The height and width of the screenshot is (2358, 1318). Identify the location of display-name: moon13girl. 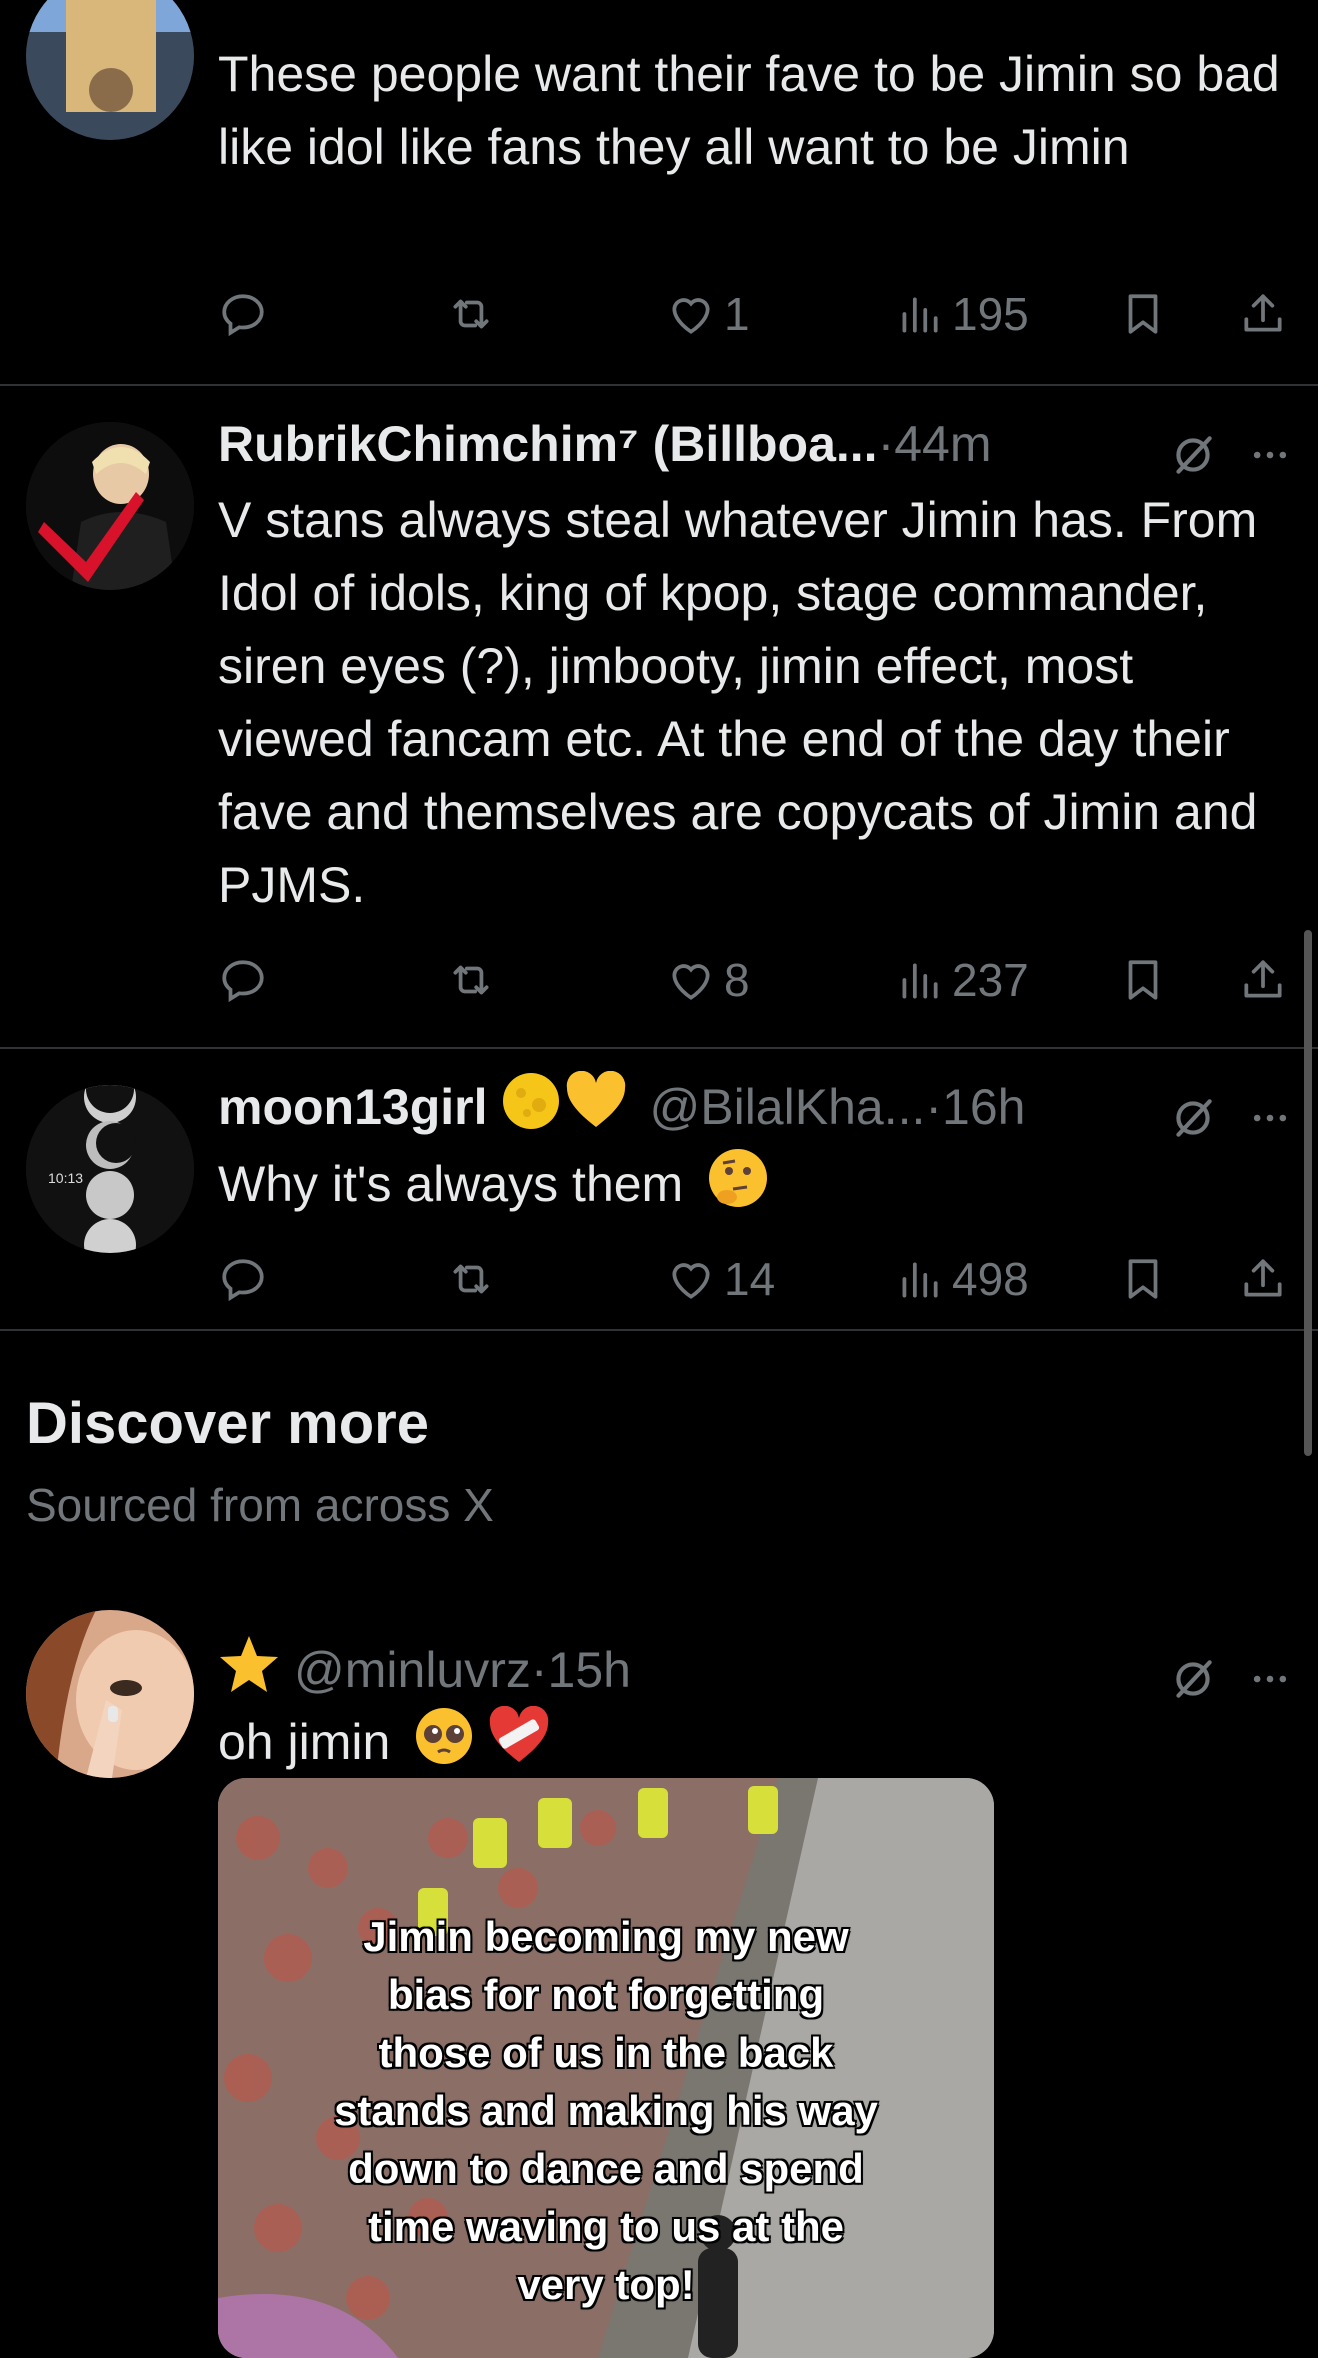
(352, 1107).